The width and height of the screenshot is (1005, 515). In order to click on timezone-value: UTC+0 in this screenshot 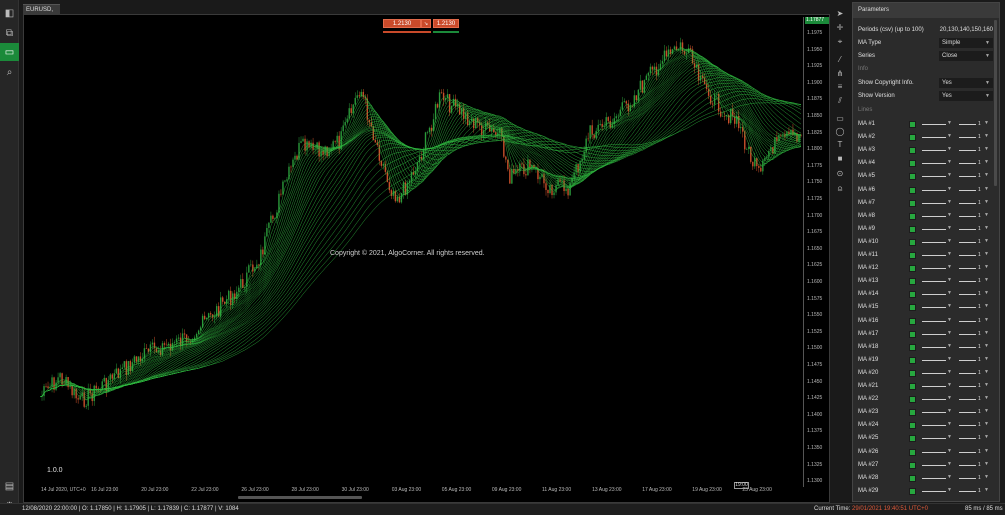, I will do `click(918, 509)`.